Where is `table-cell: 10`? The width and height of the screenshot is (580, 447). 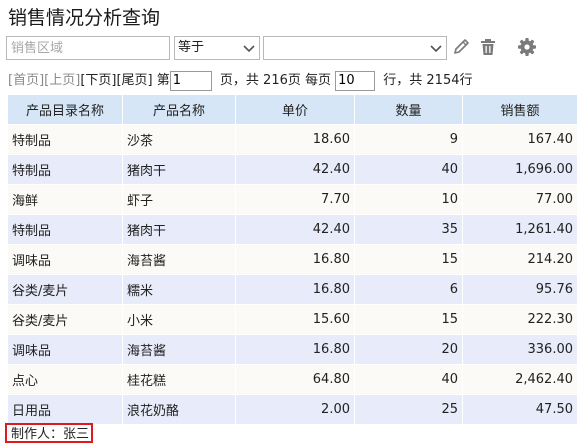
table-cell: 10 is located at coordinates (408, 199).